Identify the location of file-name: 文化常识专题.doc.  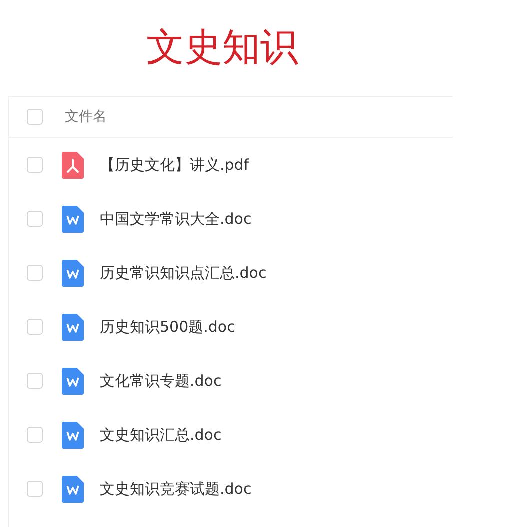
(161, 381).